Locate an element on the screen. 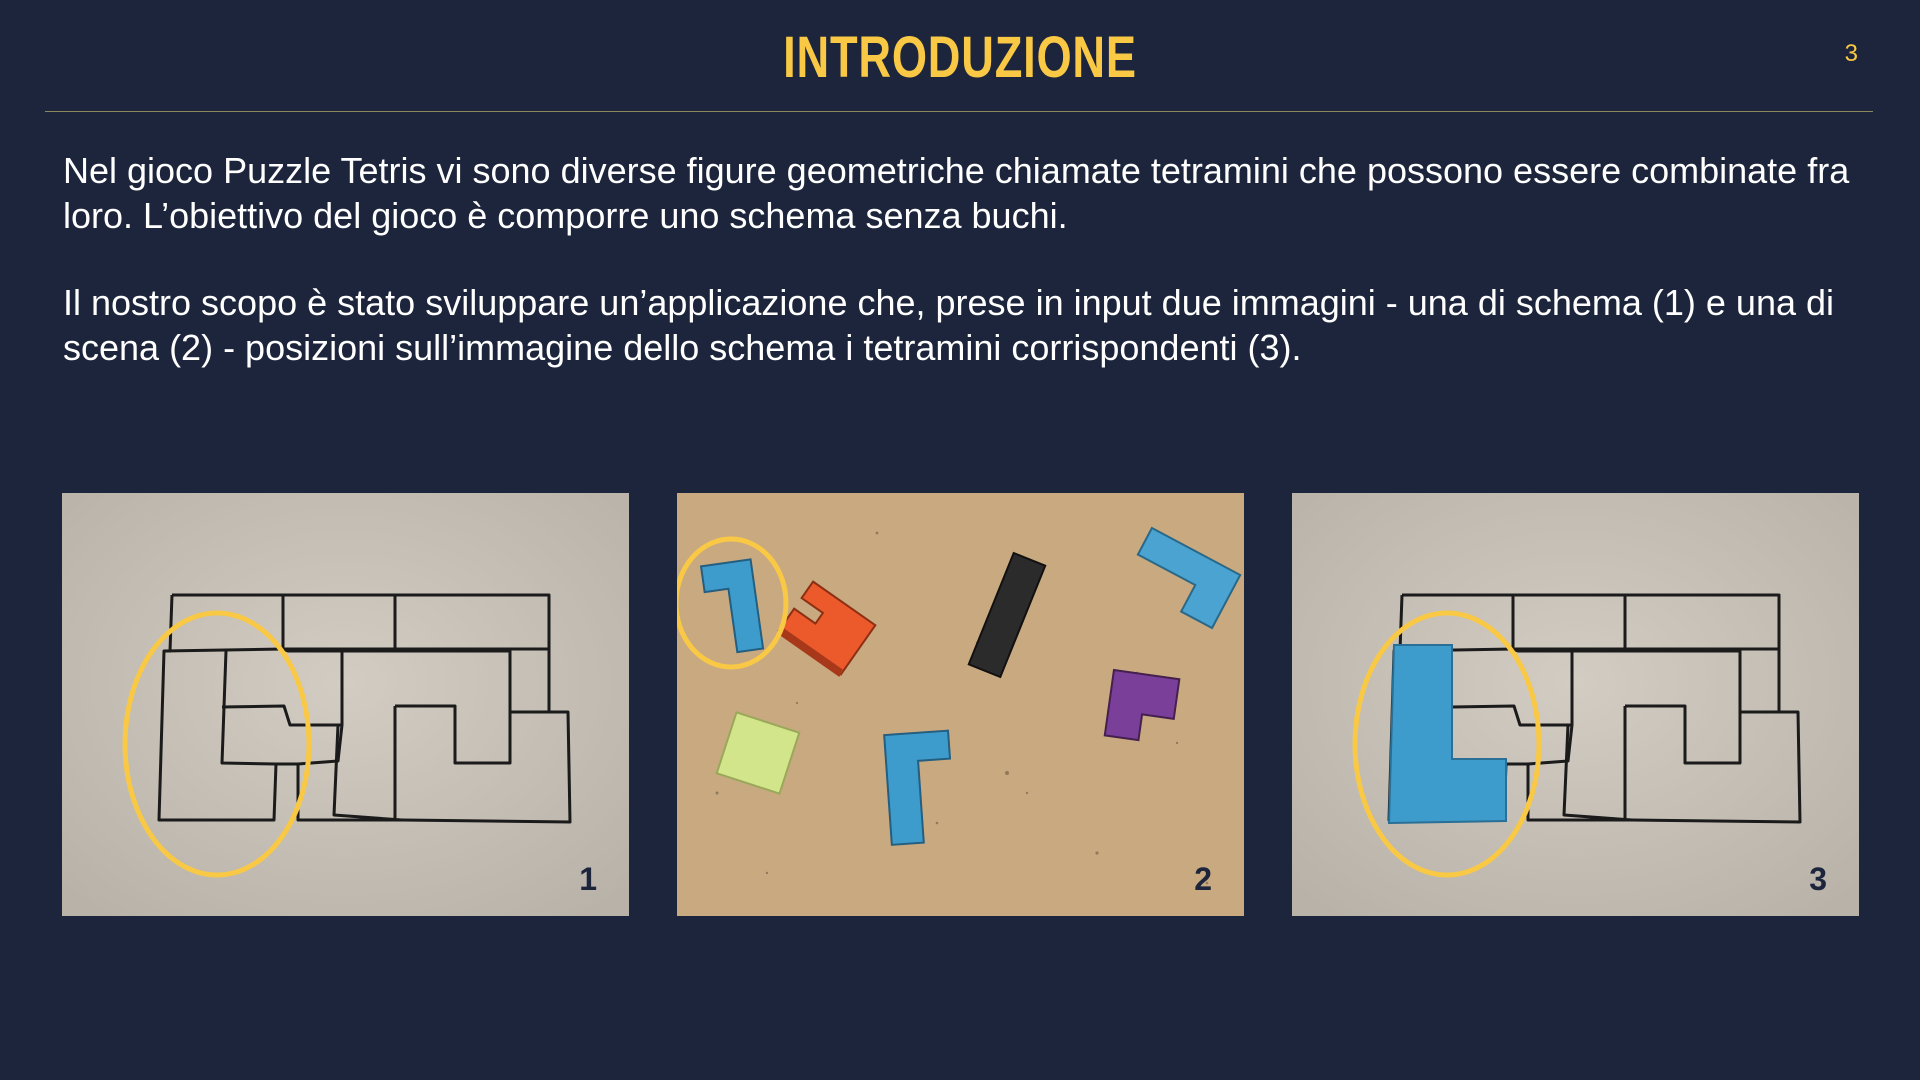 This screenshot has width=1920, height=1080. slide-title: INTRODUZIONE is located at coordinates (960, 57).